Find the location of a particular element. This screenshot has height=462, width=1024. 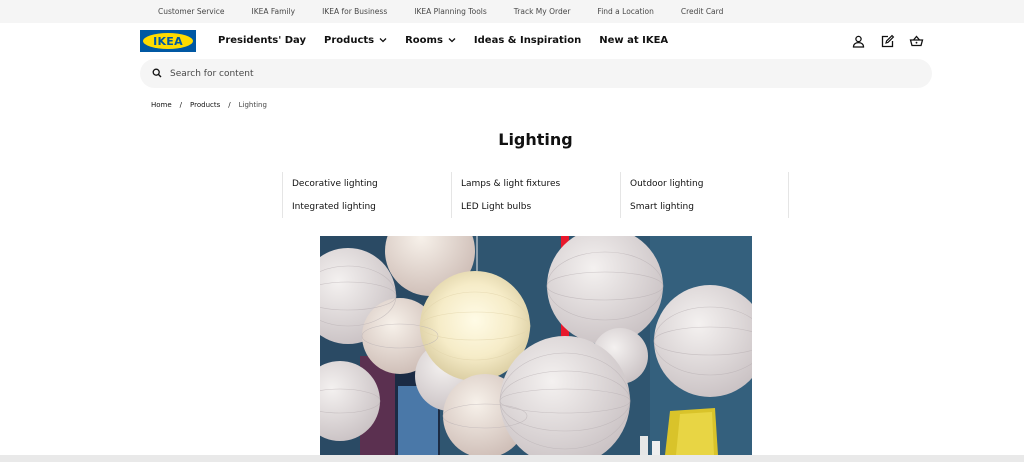

ikea-logo: IKEA is located at coordinates (168, 41).